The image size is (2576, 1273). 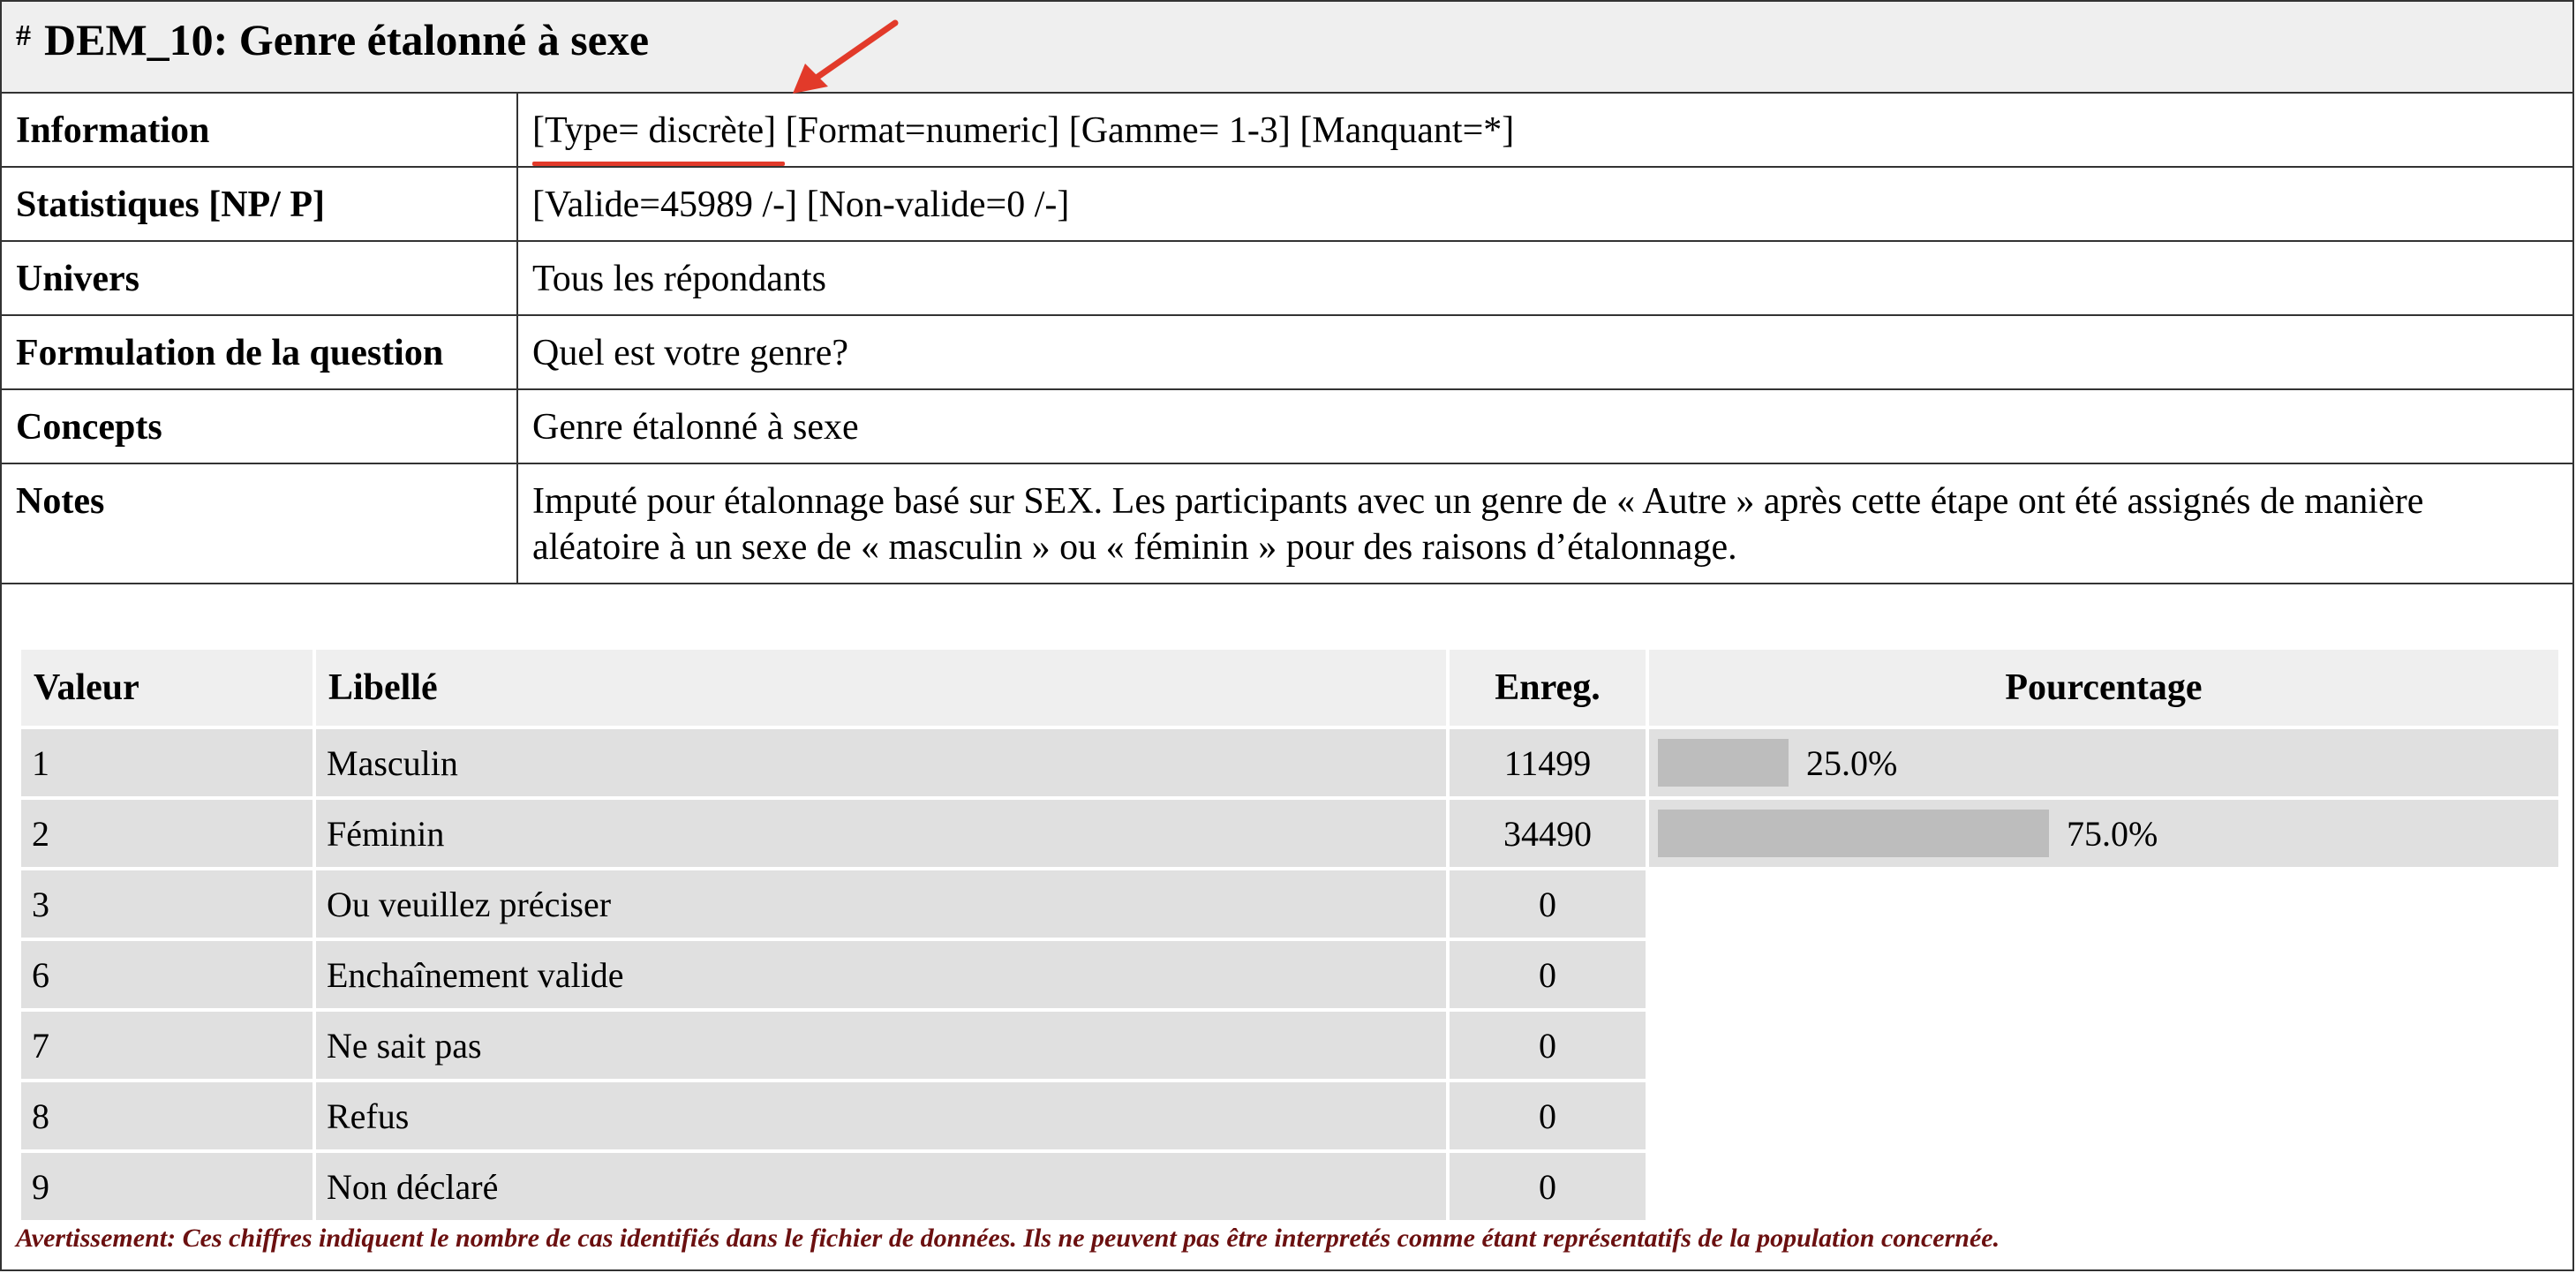 I want to click on header-valeur: Valeur, so click(x=167, y=688).